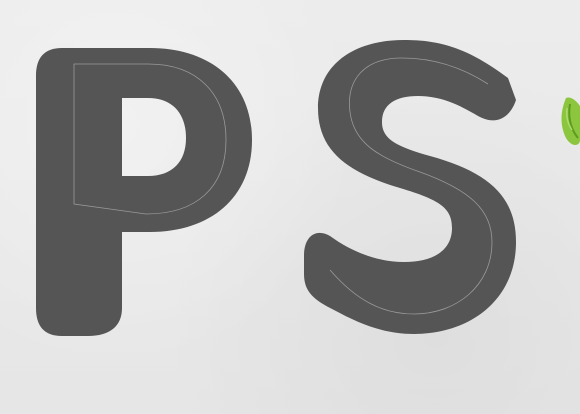 Image resolution: width=580 pixels, height=414 pixels. Describe the element at coordinates (570, 121) in the screenshot. I see `green-leaf-icon` at that location.